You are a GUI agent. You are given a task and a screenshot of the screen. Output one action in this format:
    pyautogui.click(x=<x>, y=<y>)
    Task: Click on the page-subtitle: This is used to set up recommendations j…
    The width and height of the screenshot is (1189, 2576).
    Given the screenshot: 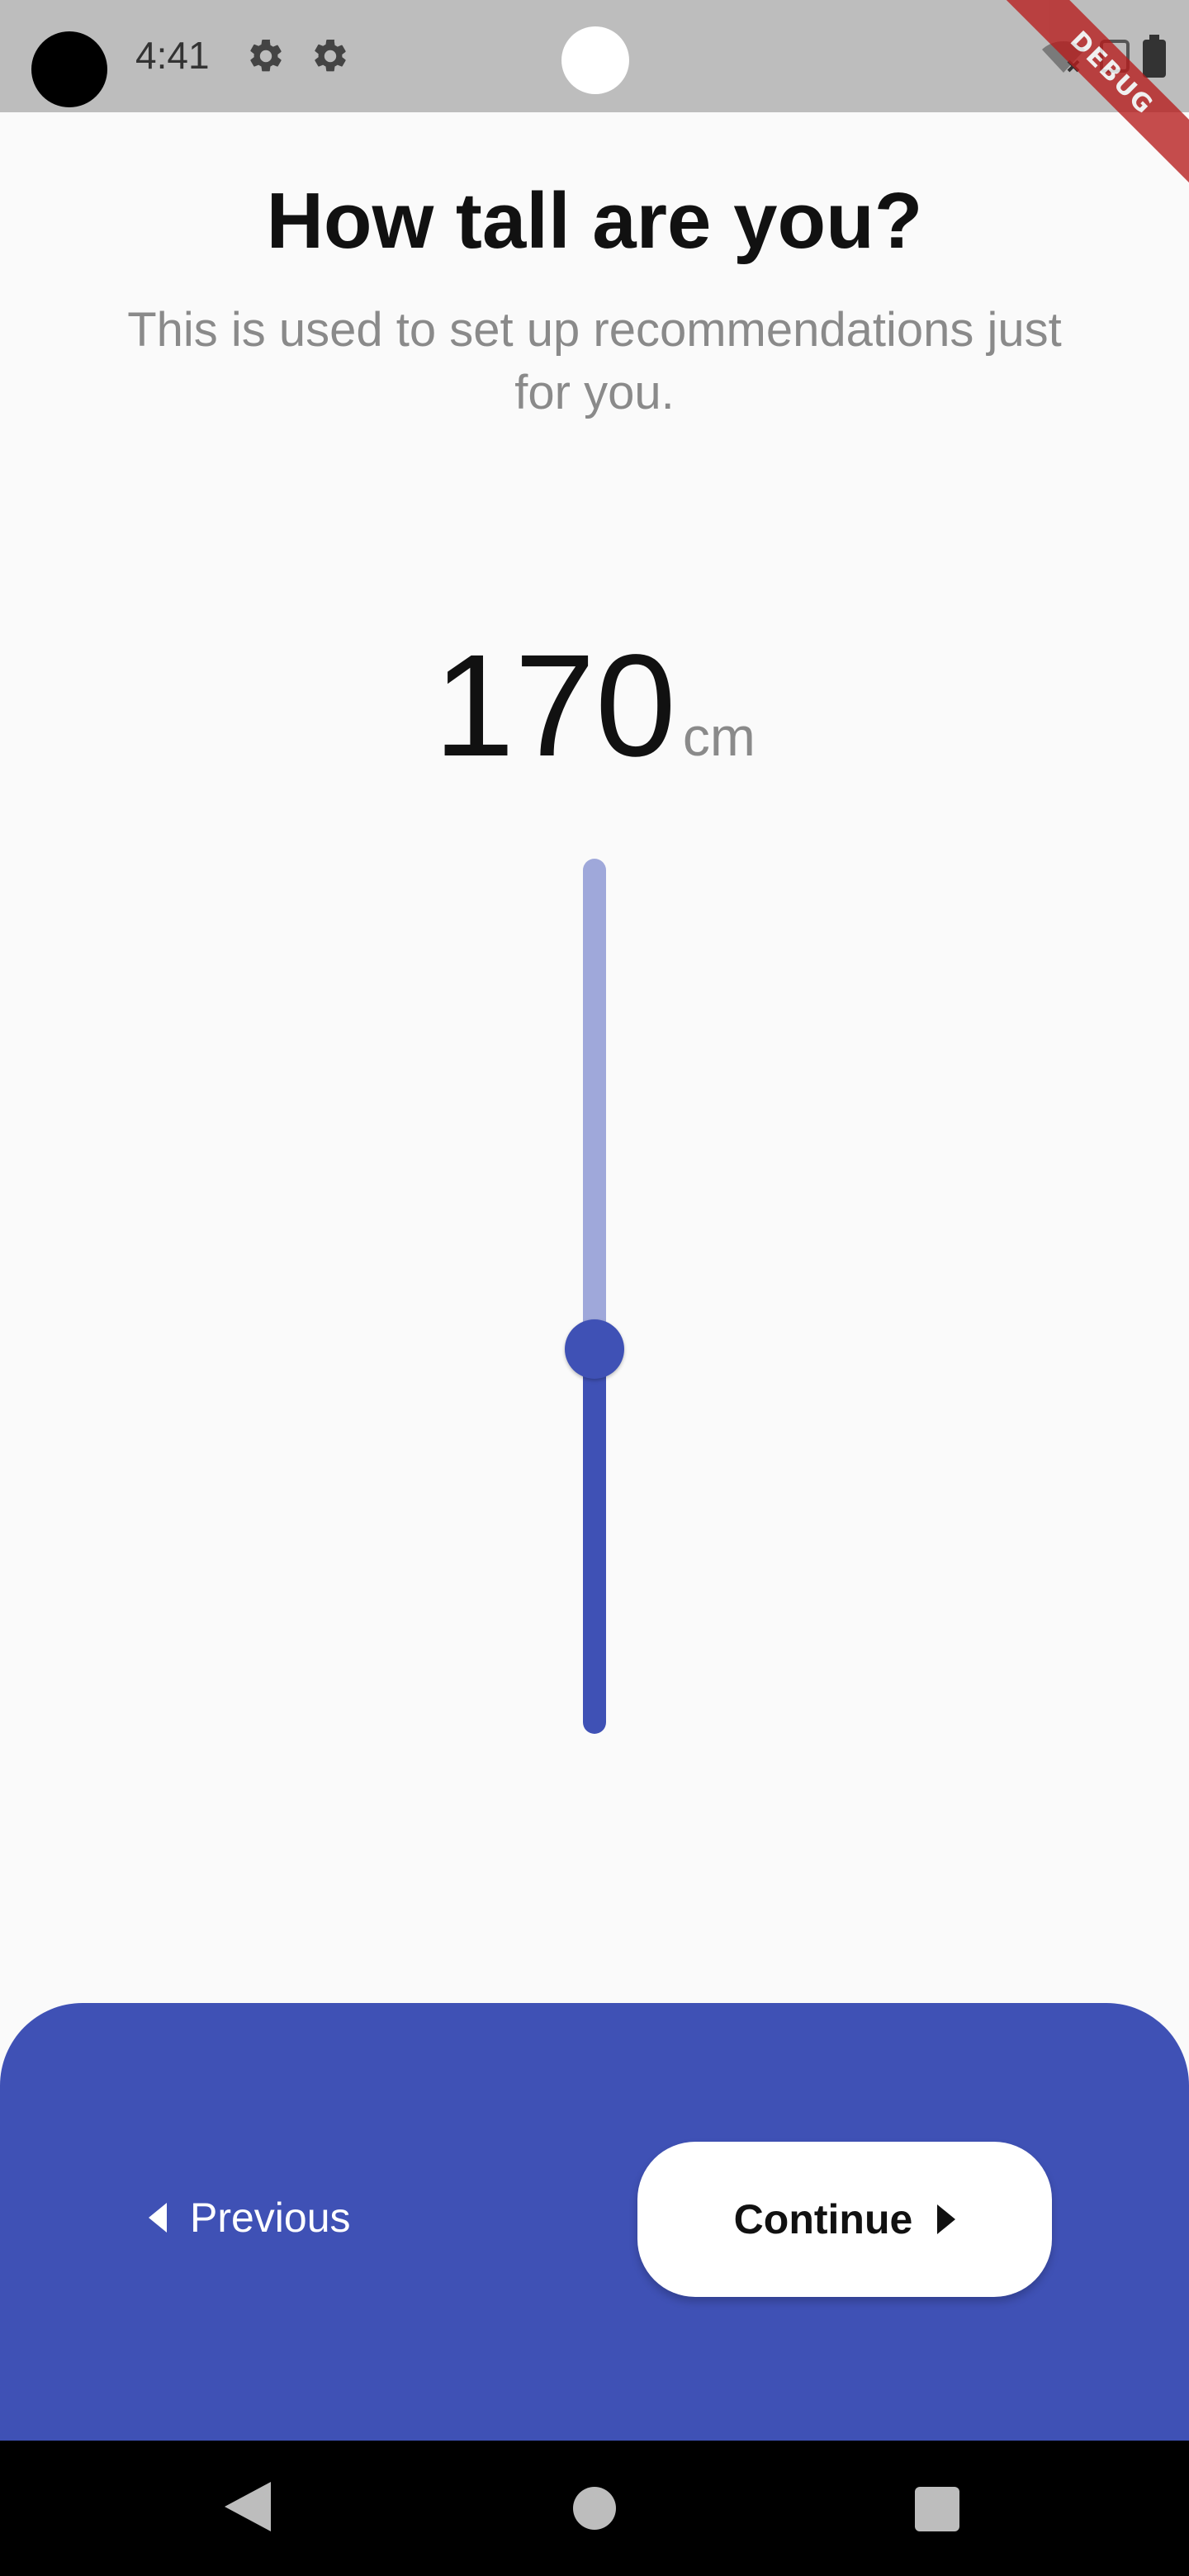 What is the action you would take?
    pyautogui.click(x=594, y=361)
    